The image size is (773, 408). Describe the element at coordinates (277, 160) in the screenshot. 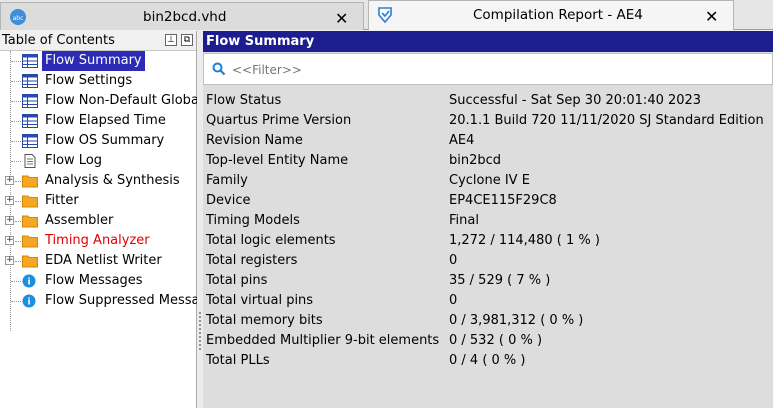

I see `summary-key: Top-level Entity Name` at that location.